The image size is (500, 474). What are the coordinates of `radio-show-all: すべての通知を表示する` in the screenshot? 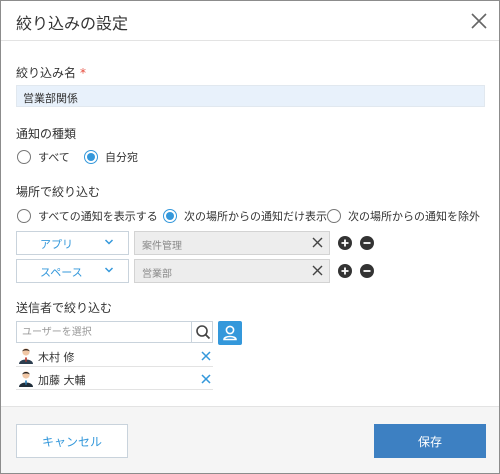 It's located at (87, 216).